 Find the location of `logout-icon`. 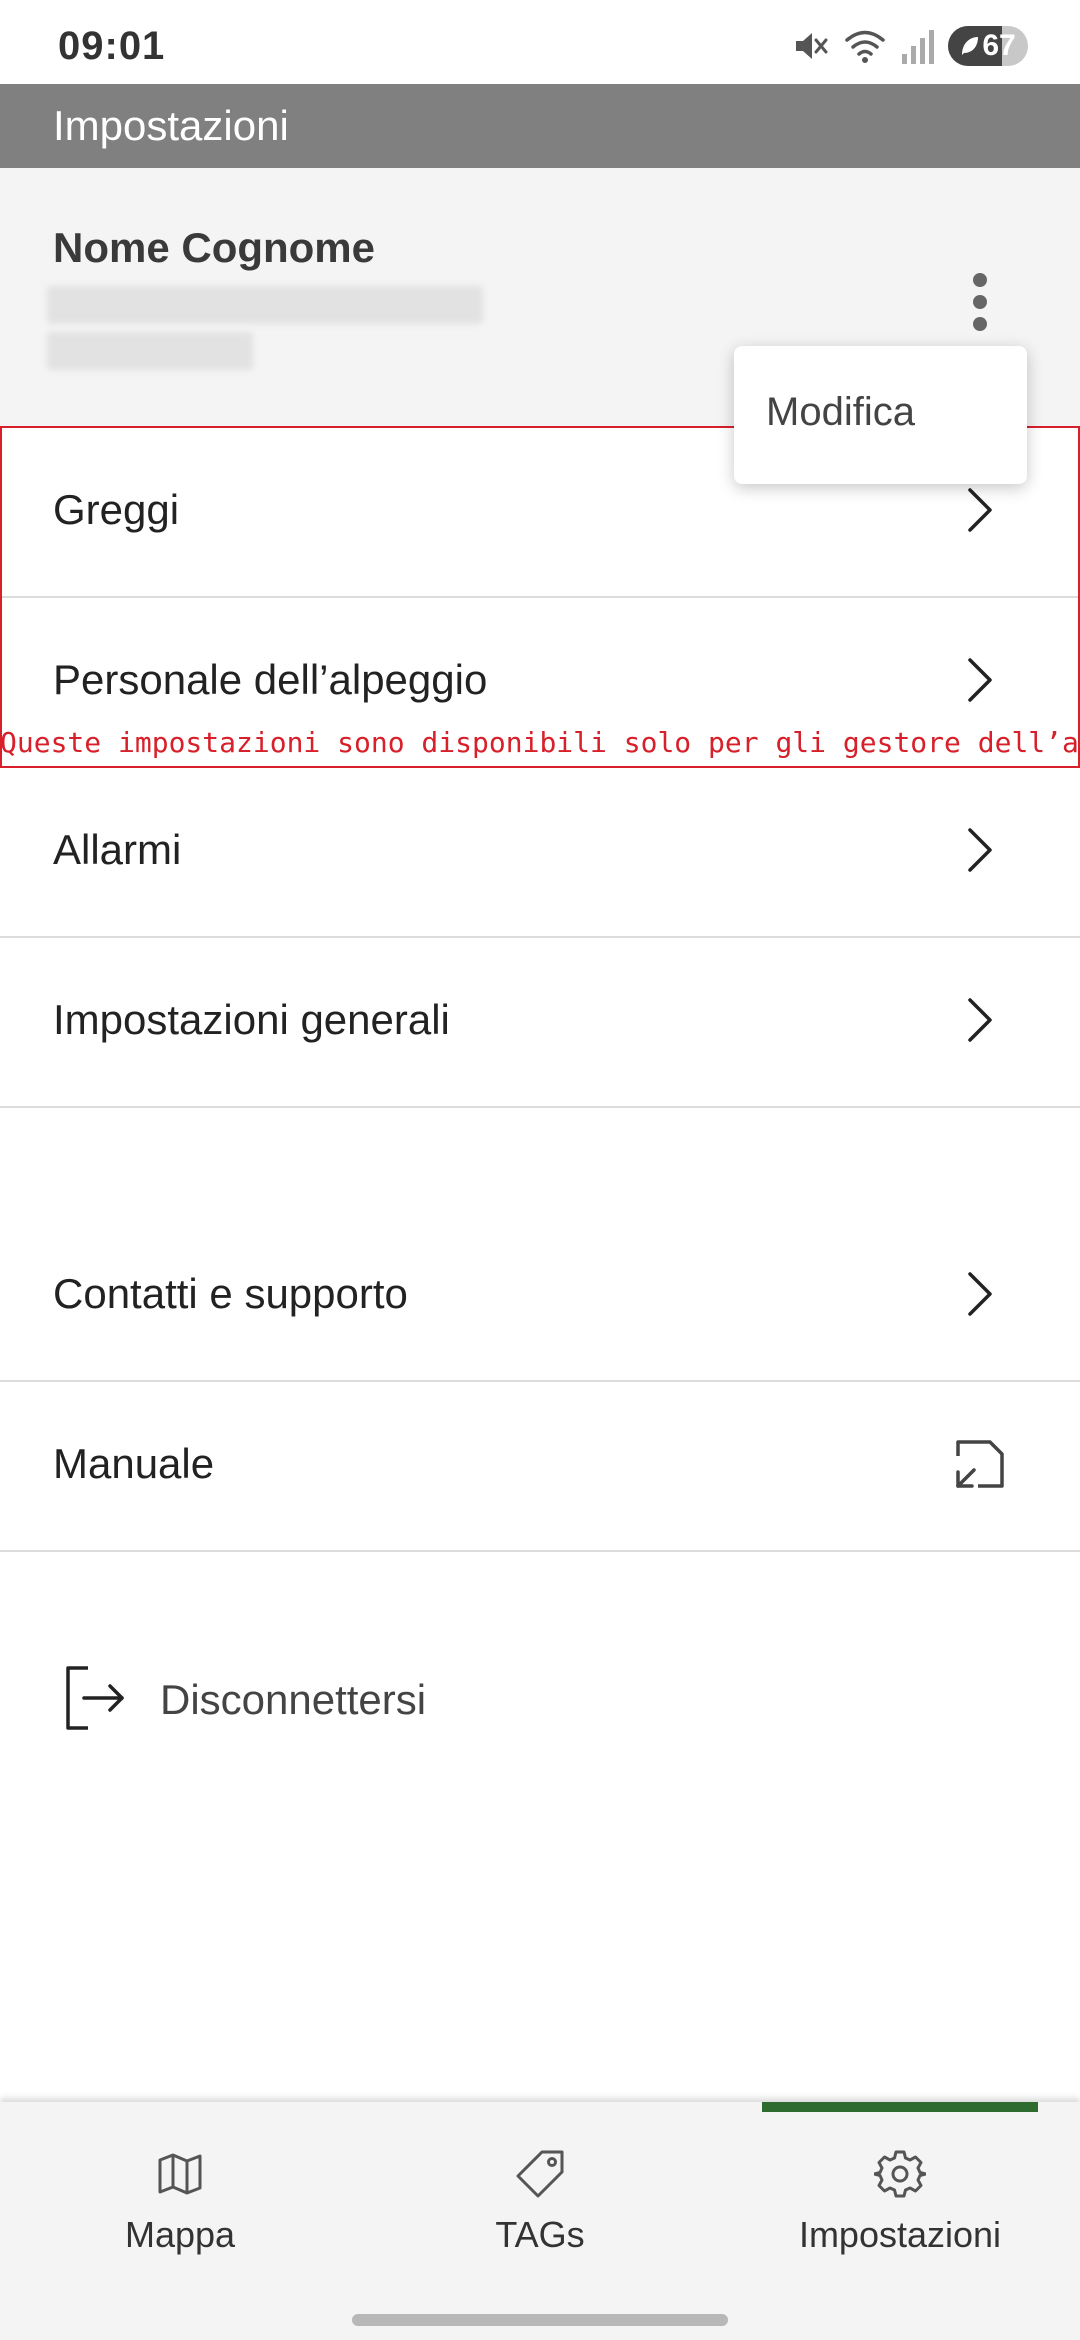

logout-icon is located at coordinates (95, 1700).